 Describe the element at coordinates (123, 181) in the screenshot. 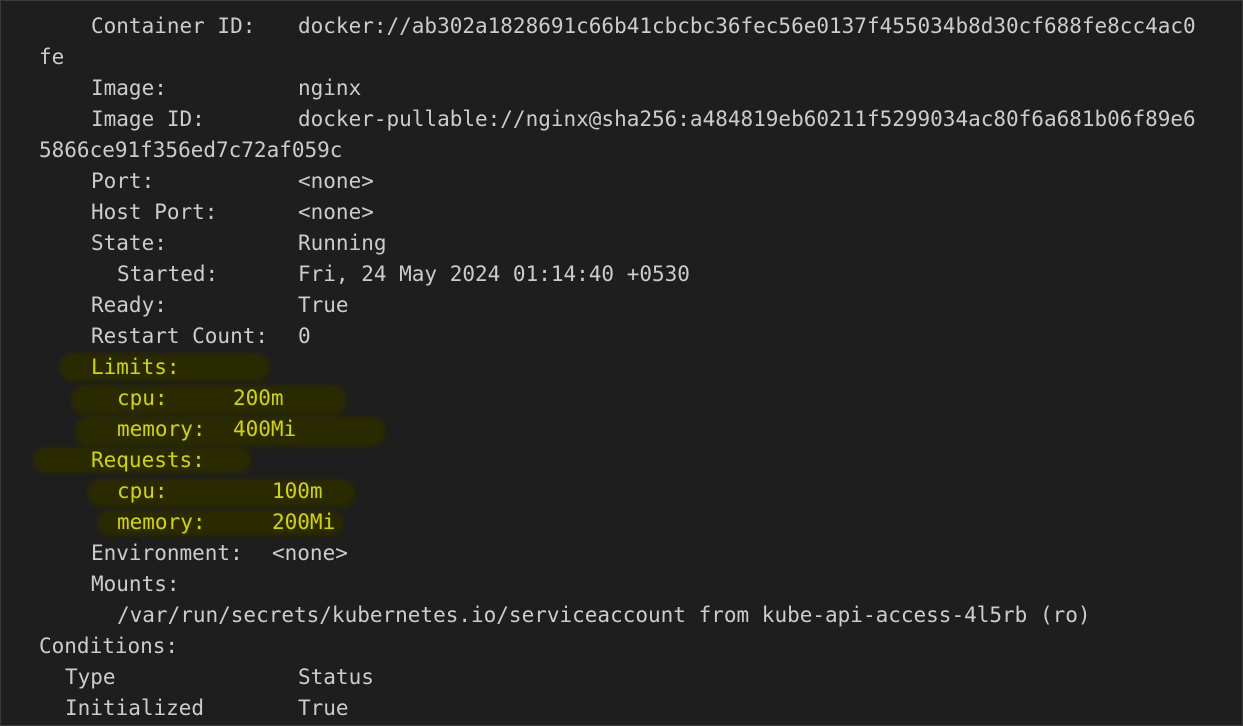

I see `port-label: Port:` at that location.